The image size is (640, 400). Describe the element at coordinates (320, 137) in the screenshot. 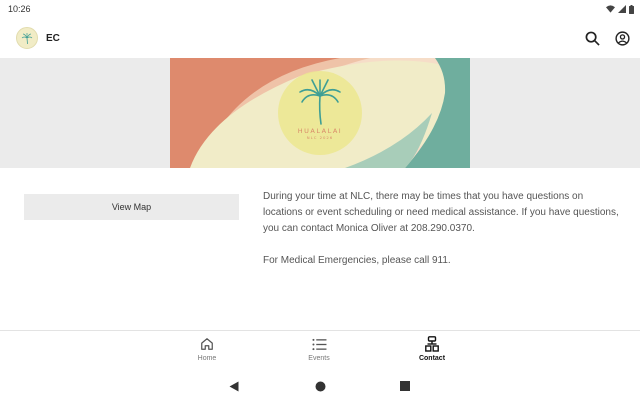

I see `banner-subtitle: NLC 2026` at that location.